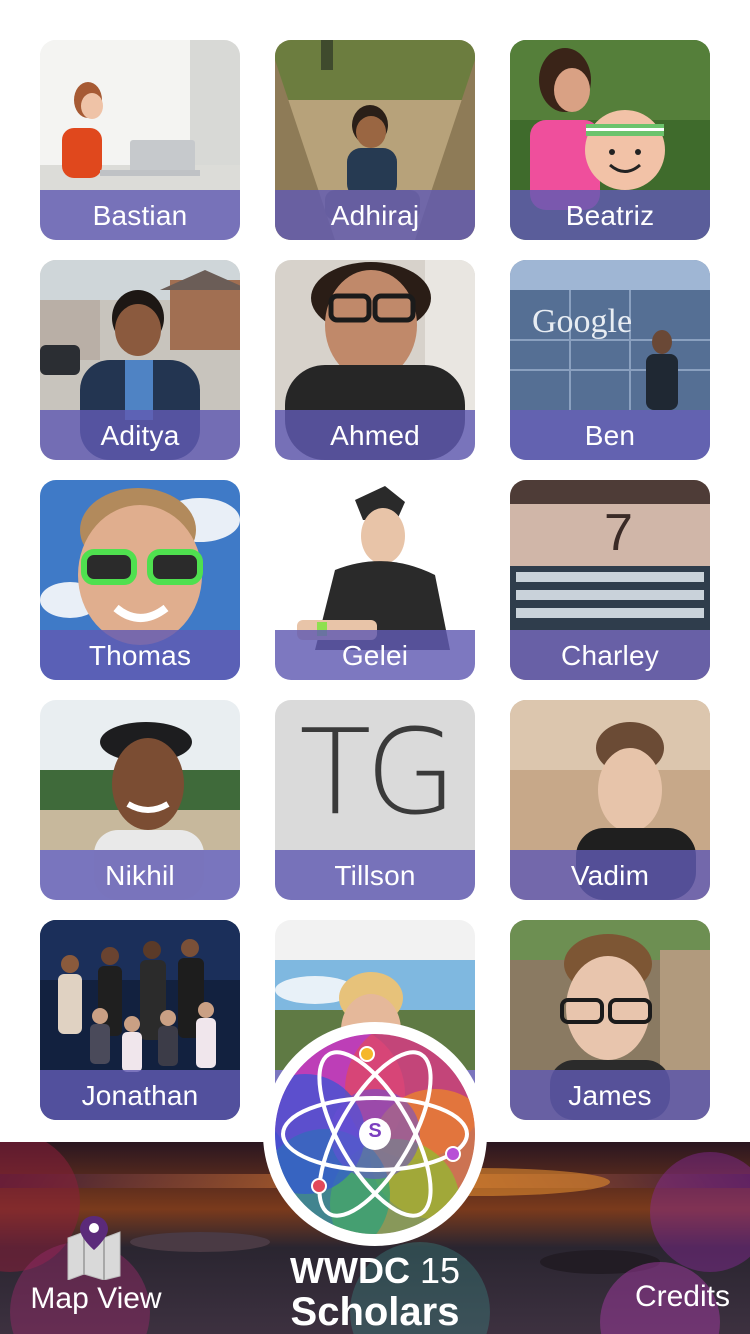  I want to click on scholar-card-tillson: TG Tillson, so click(375, 800).